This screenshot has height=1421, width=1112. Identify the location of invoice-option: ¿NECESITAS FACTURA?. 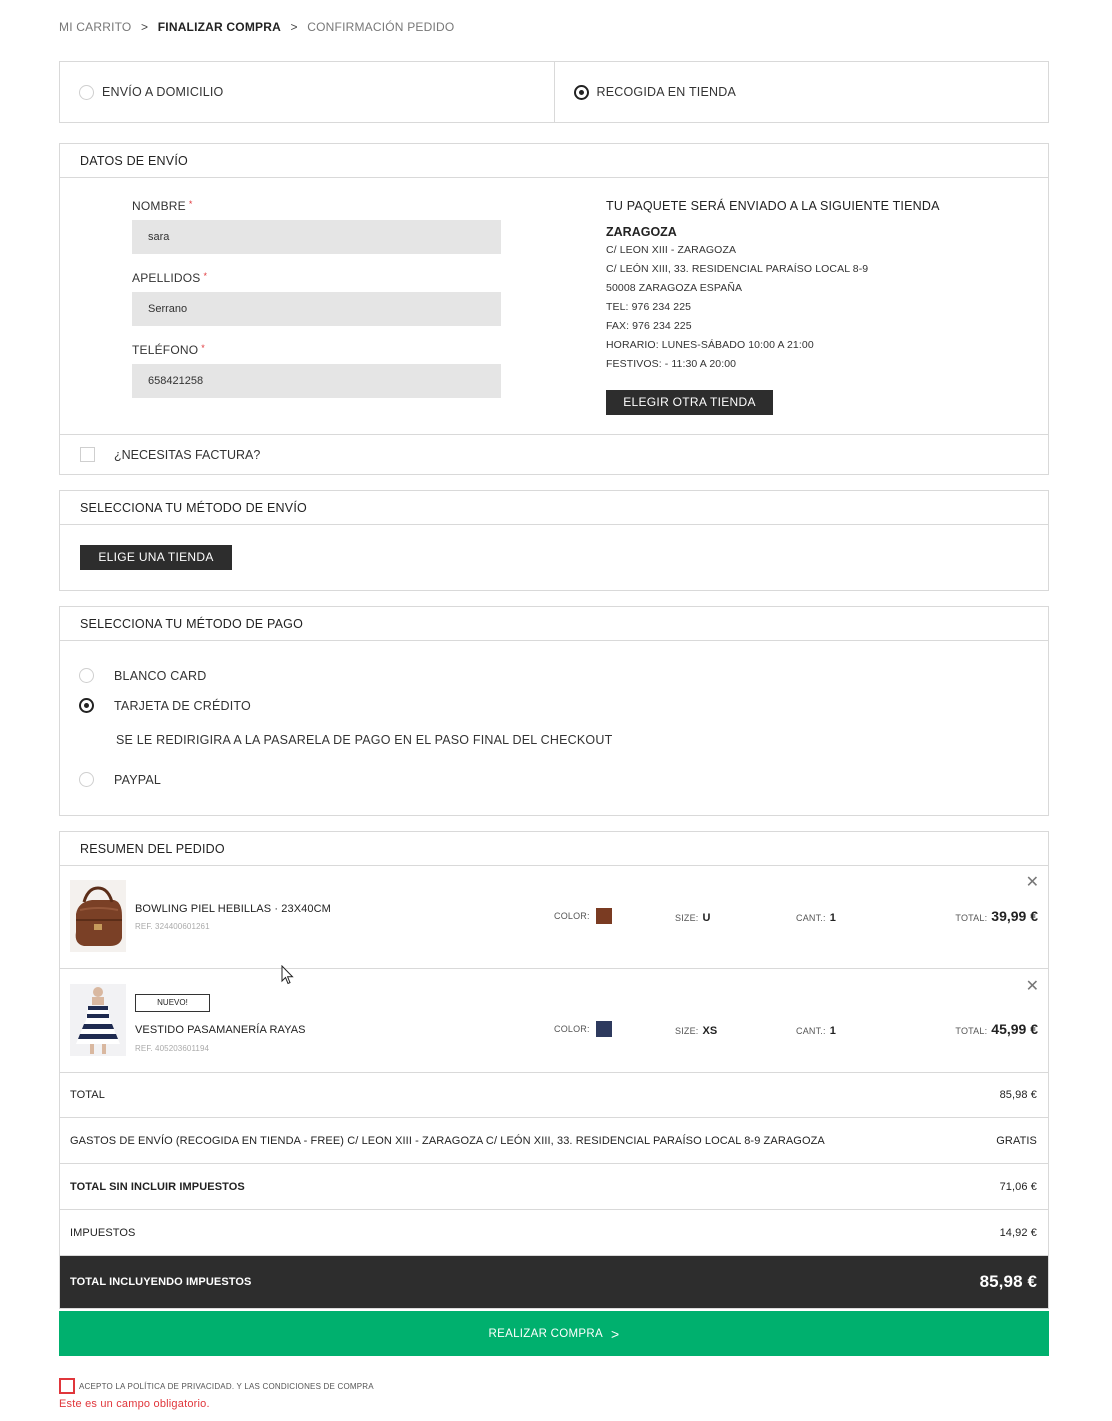
(554, 454).